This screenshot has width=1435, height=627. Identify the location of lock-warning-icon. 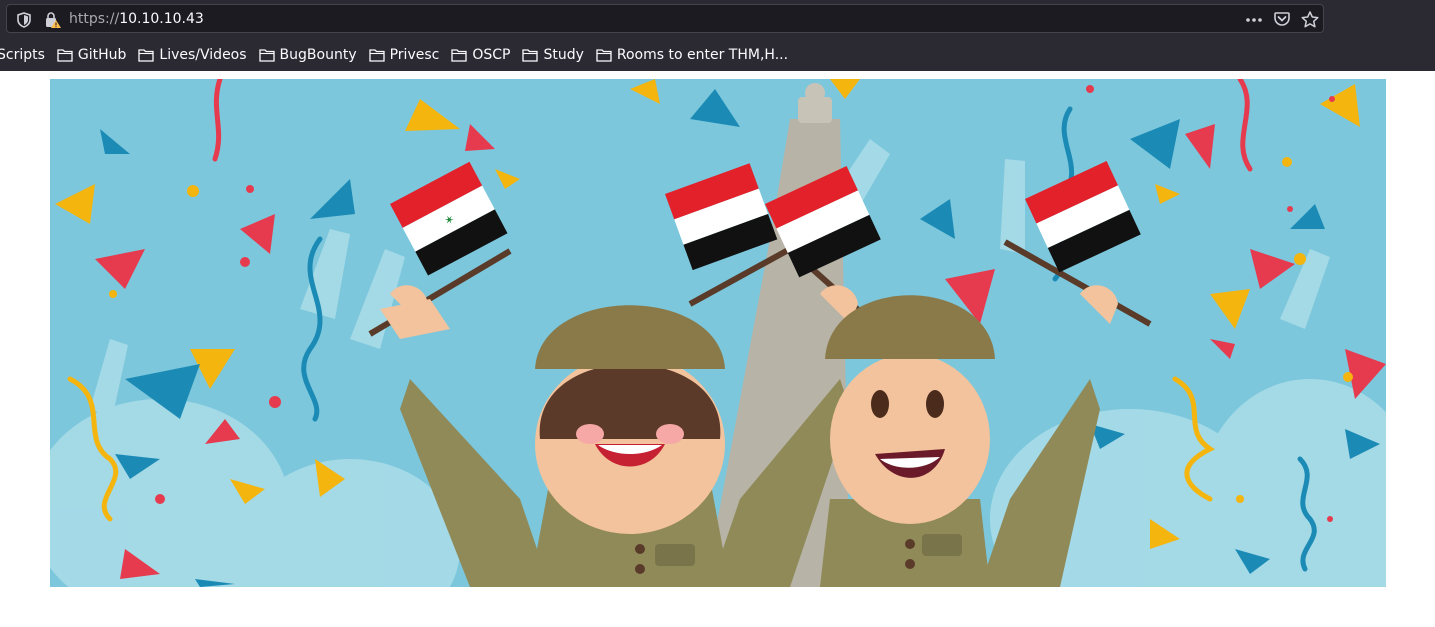
(53, 19).